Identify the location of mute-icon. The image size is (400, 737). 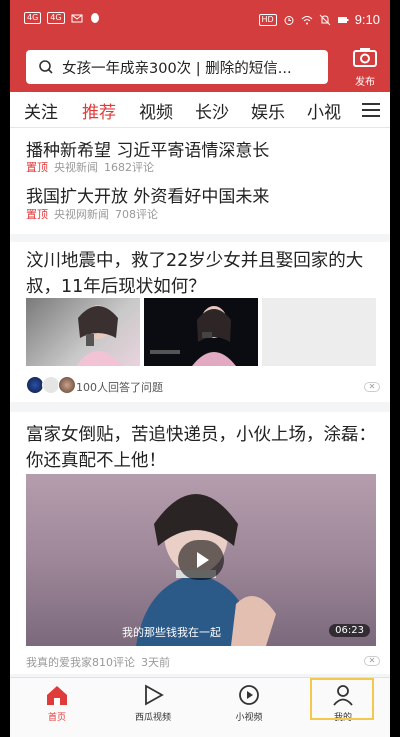
(325, 19).